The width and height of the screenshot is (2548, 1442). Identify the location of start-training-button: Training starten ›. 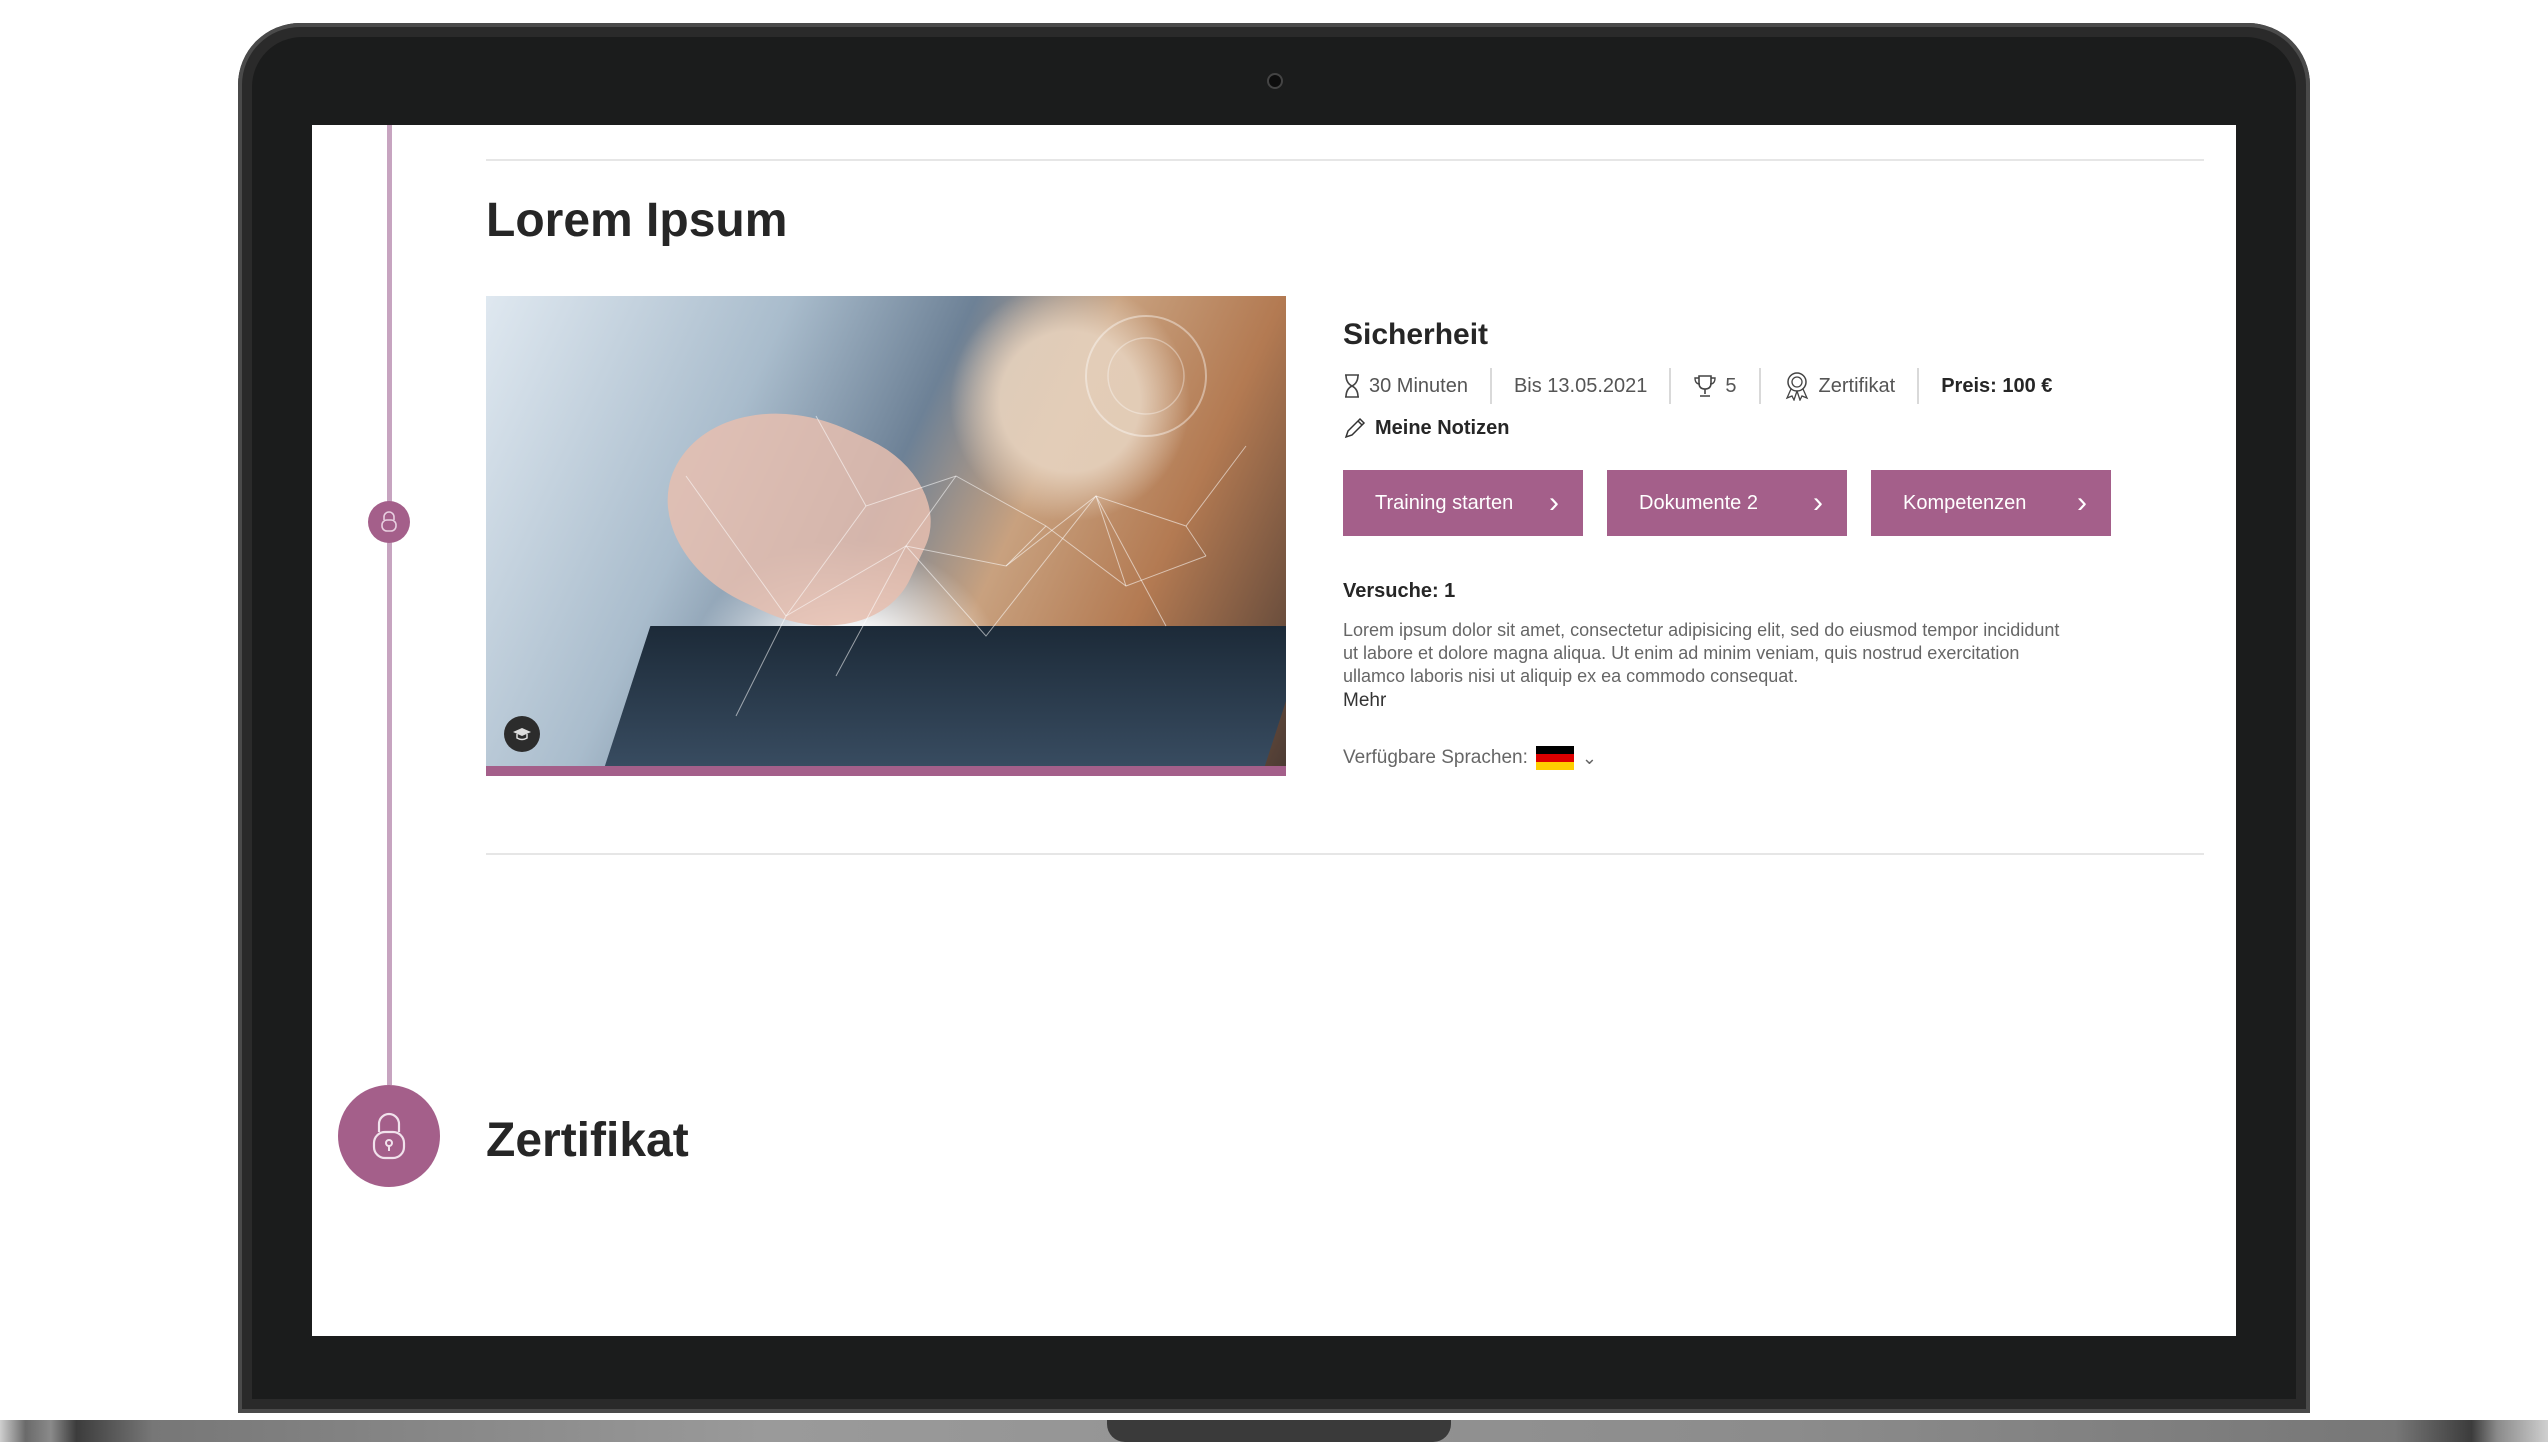
(1463, 503).